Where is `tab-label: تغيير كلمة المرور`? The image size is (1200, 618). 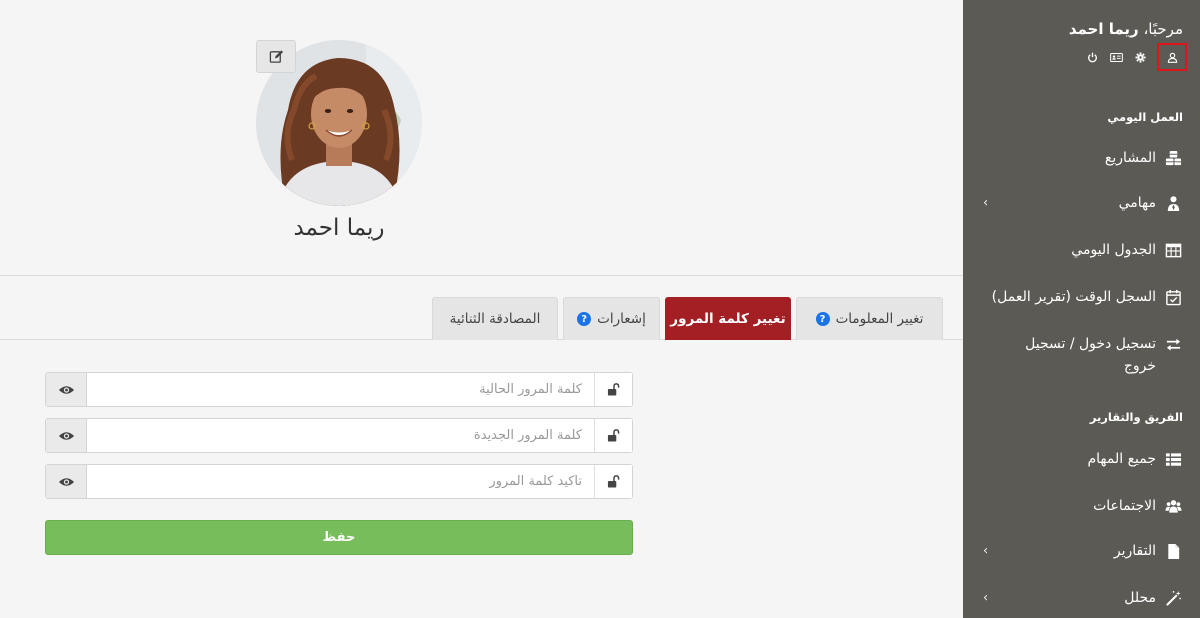
tab-label: تغيير كلمة المرور is located at coordinates (728, 319).